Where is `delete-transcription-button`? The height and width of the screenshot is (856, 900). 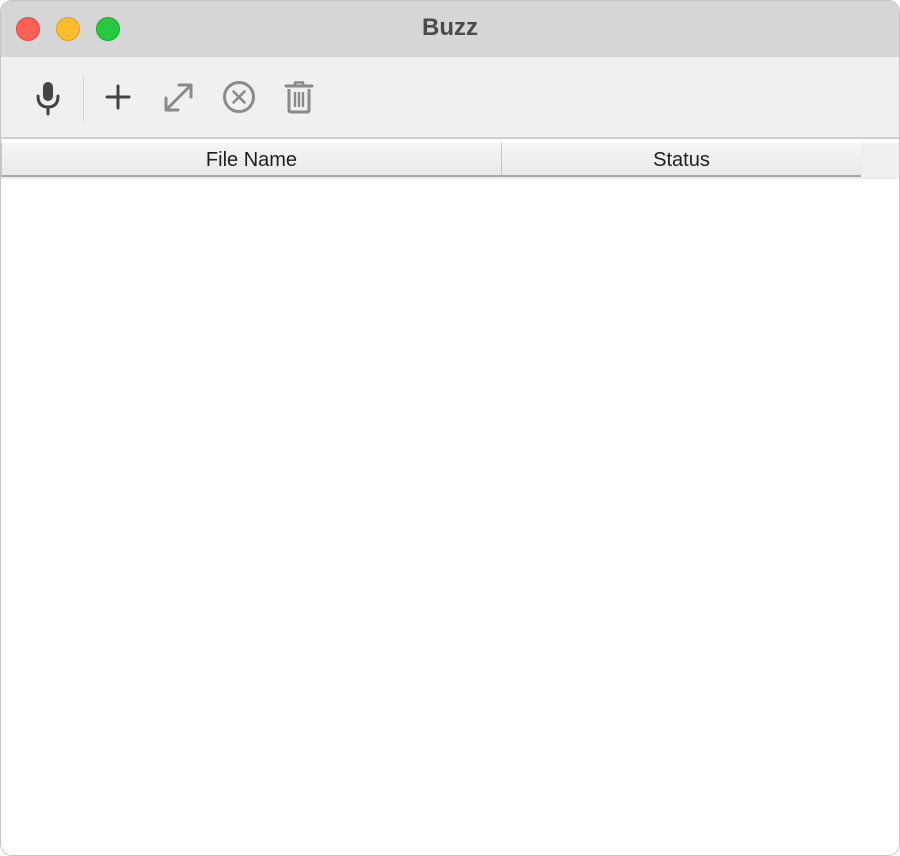
delete-transcription-button is located at coordinates (299, 97).